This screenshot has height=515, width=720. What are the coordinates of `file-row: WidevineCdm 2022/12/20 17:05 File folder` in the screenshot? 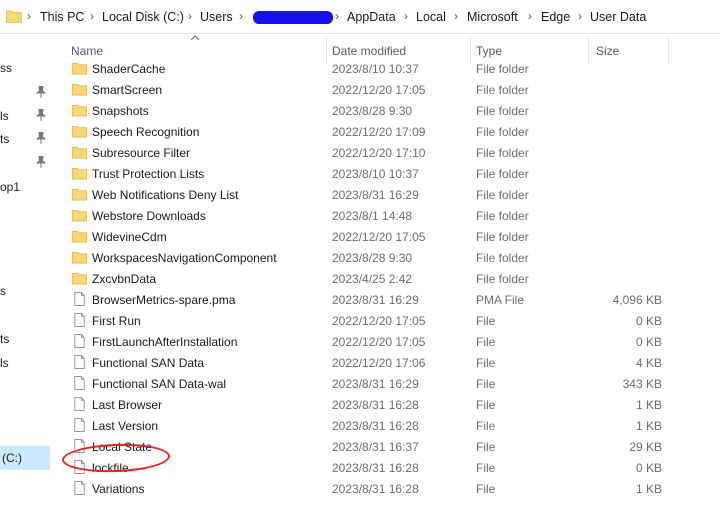 It's located at (391, 236).